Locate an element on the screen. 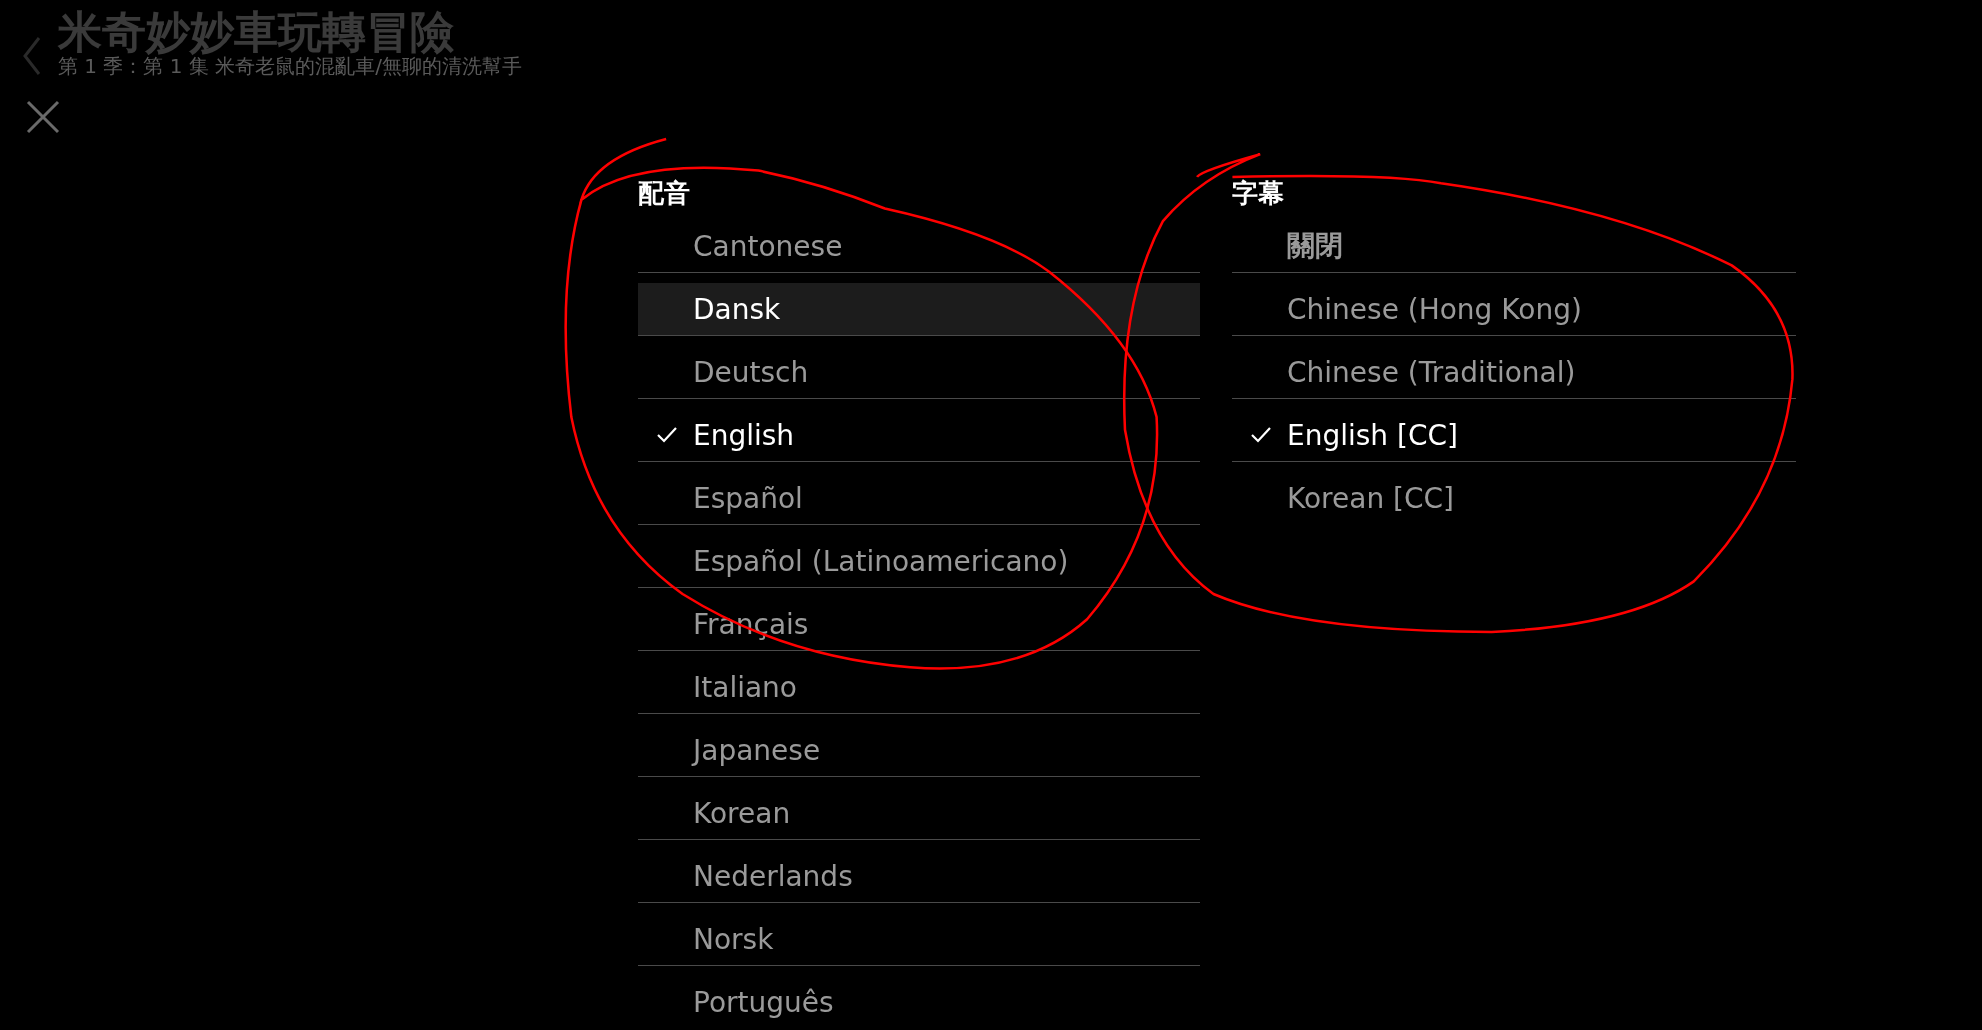 This screenshot has height=1030, width=1982. column-heading: 字幕 is located at coordinates (1258, 193).